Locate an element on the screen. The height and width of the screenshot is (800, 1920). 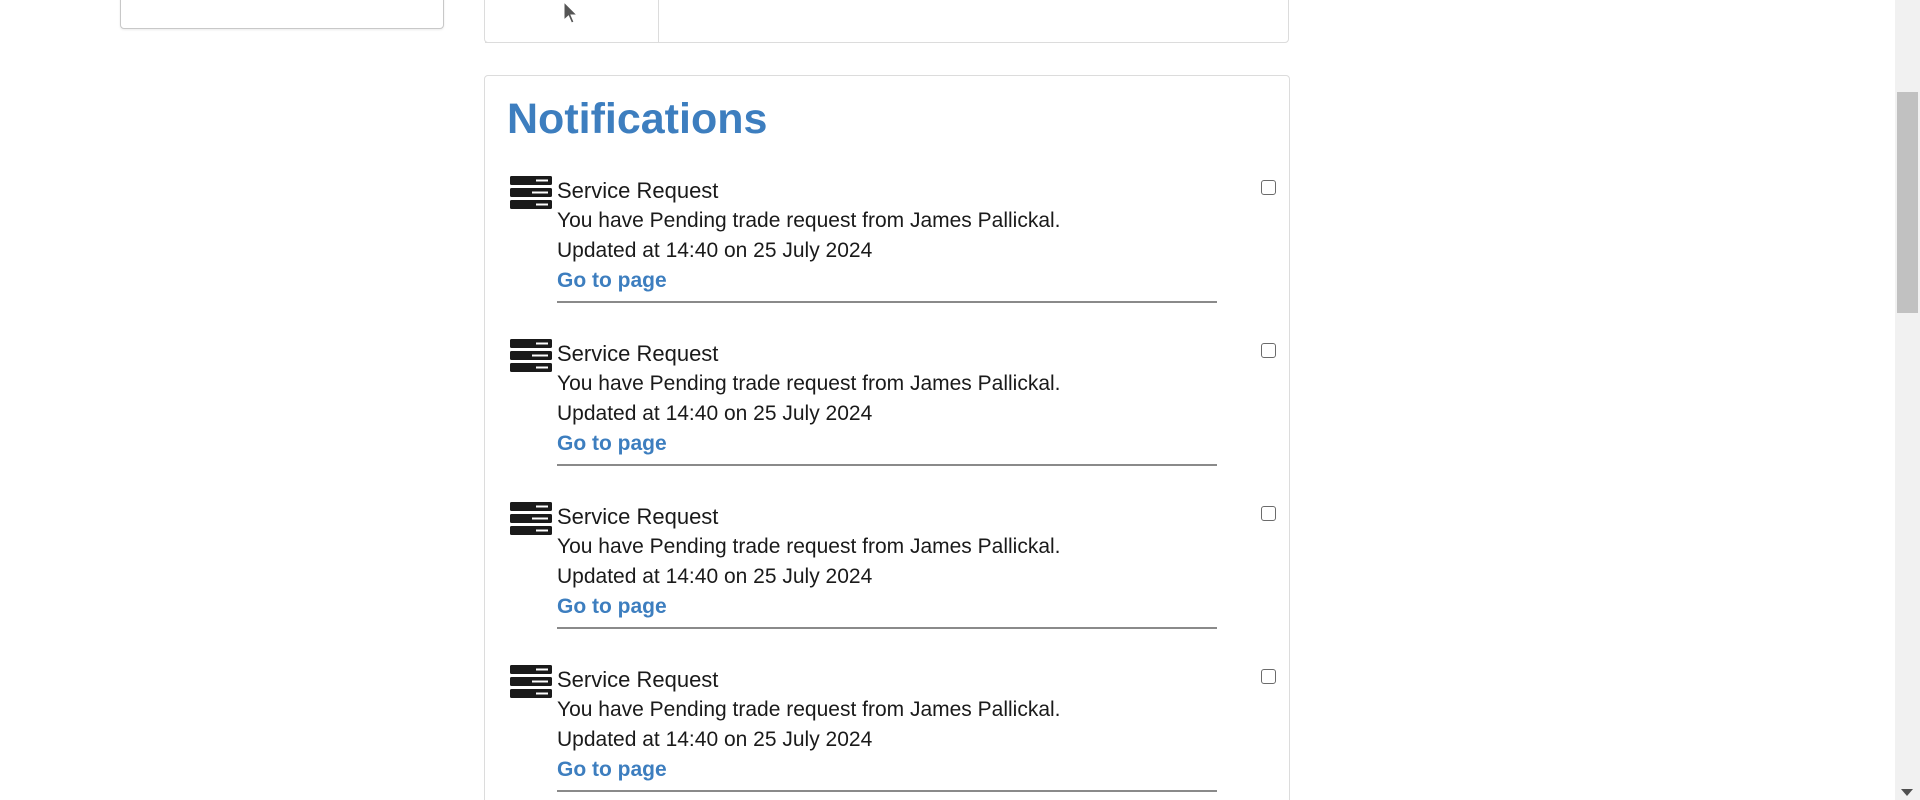
page-title: Notifications is located at coordinates (637, 119).